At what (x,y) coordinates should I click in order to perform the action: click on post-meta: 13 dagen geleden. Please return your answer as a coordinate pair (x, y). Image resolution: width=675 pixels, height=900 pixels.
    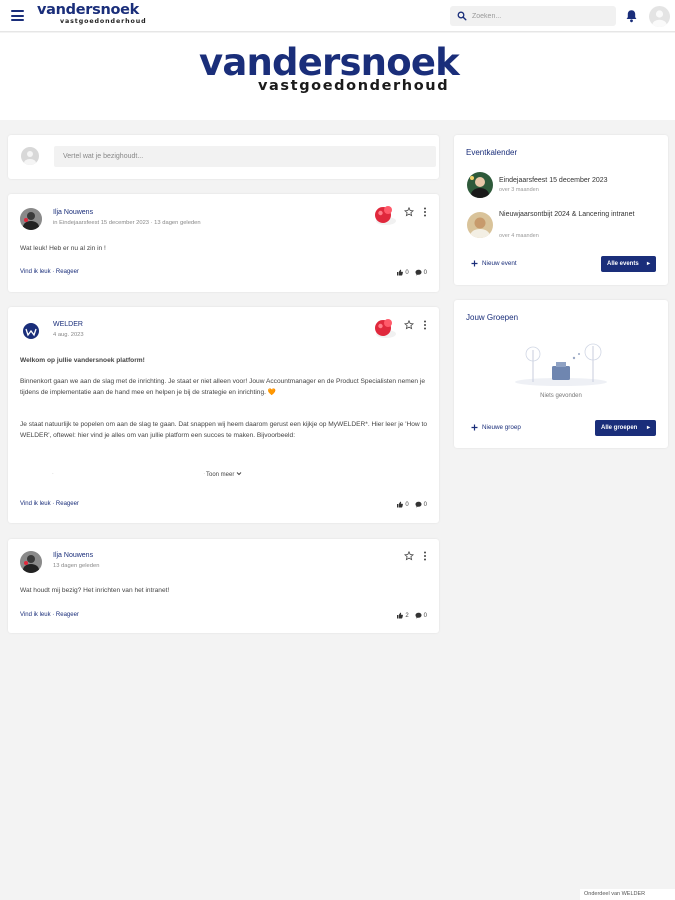
    Looking at the image, I should click on (76, 566).